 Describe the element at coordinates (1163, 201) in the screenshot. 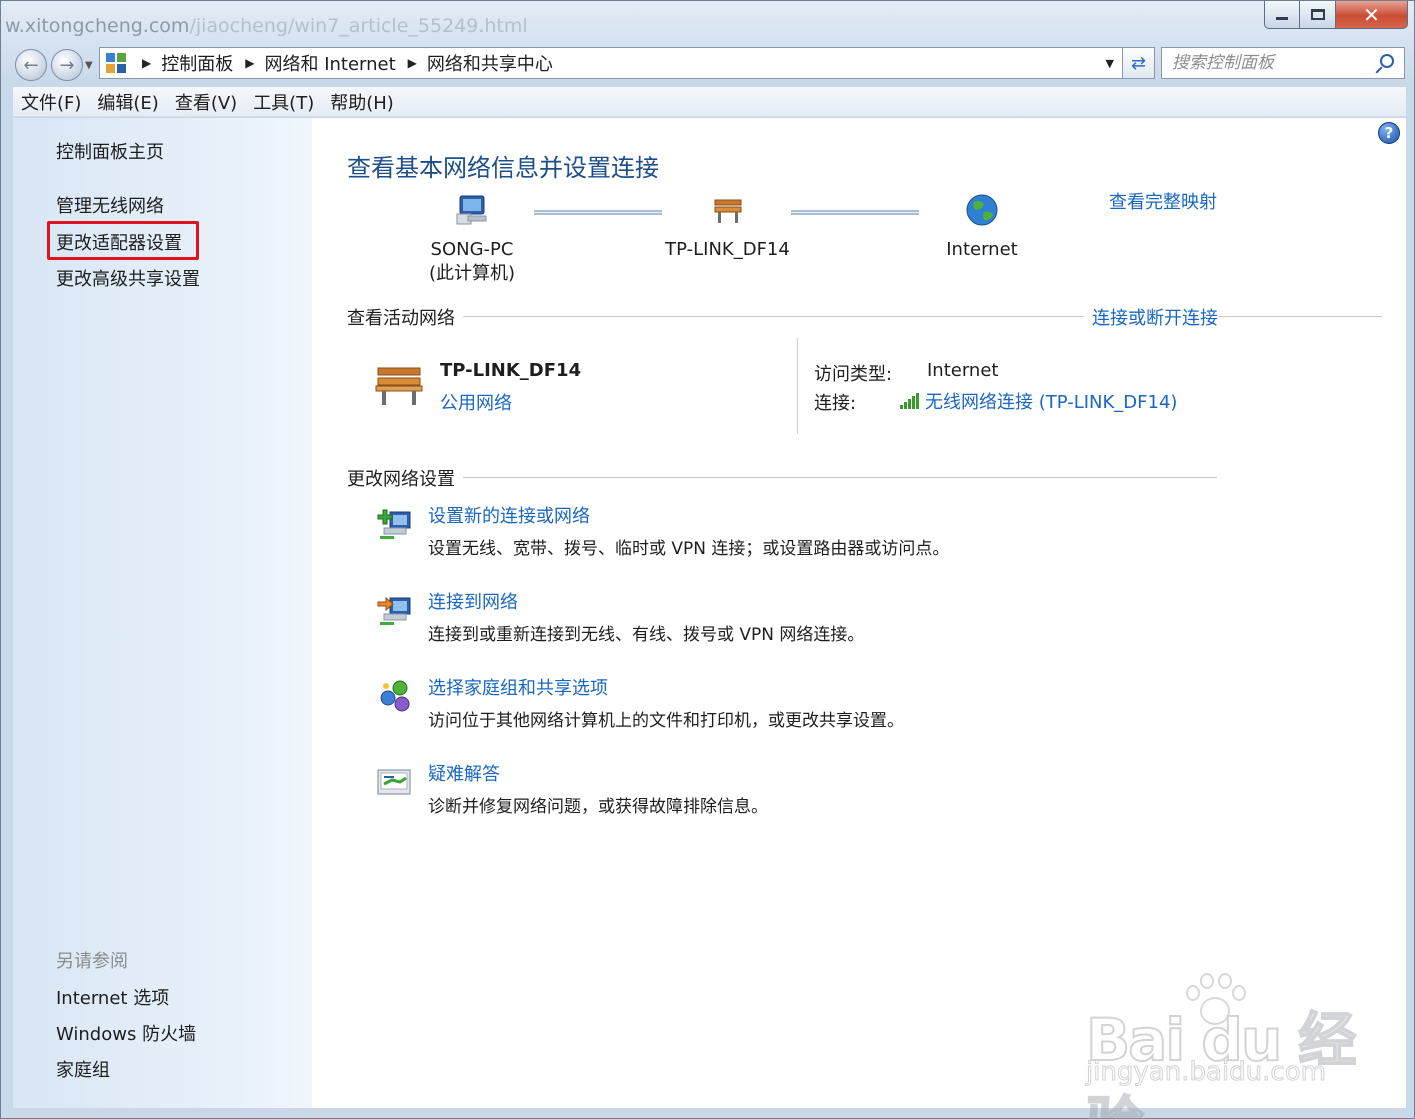

I see `view-full-map-link: 查看完整映射` at that location.